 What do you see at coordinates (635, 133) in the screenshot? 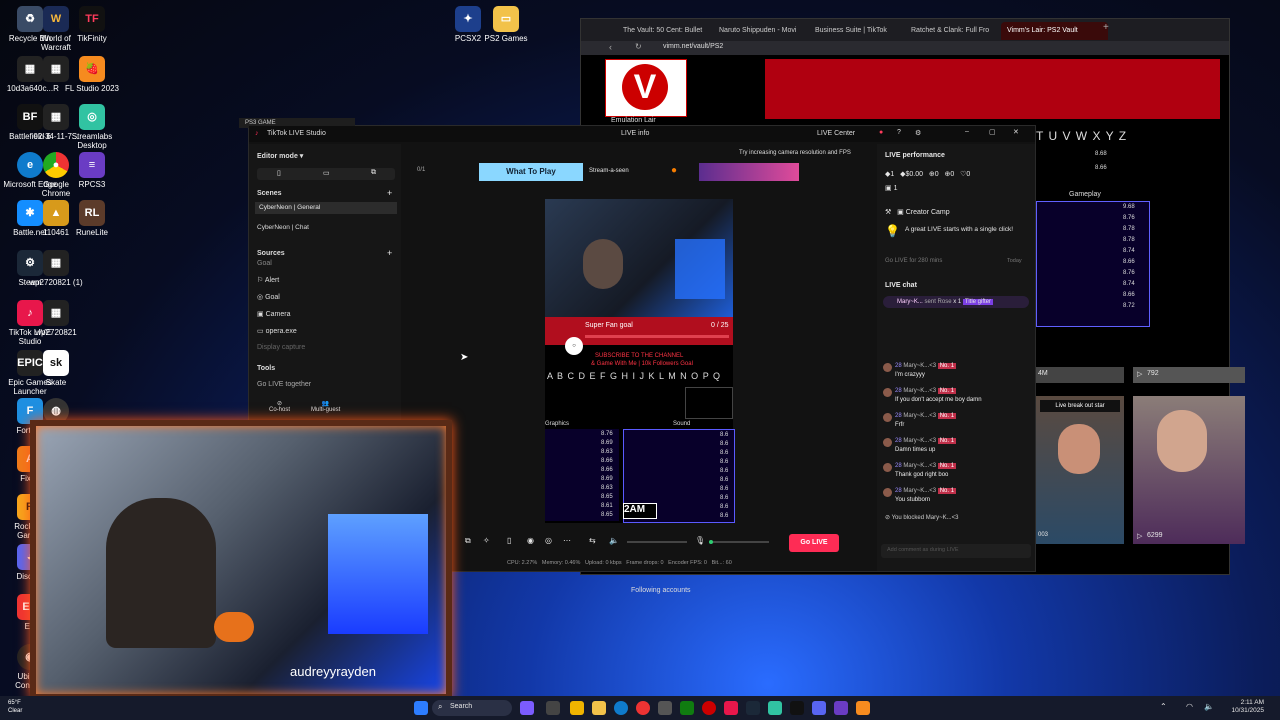
I see `live-info-tab: LIVE info` at bounding box center [635, 133].